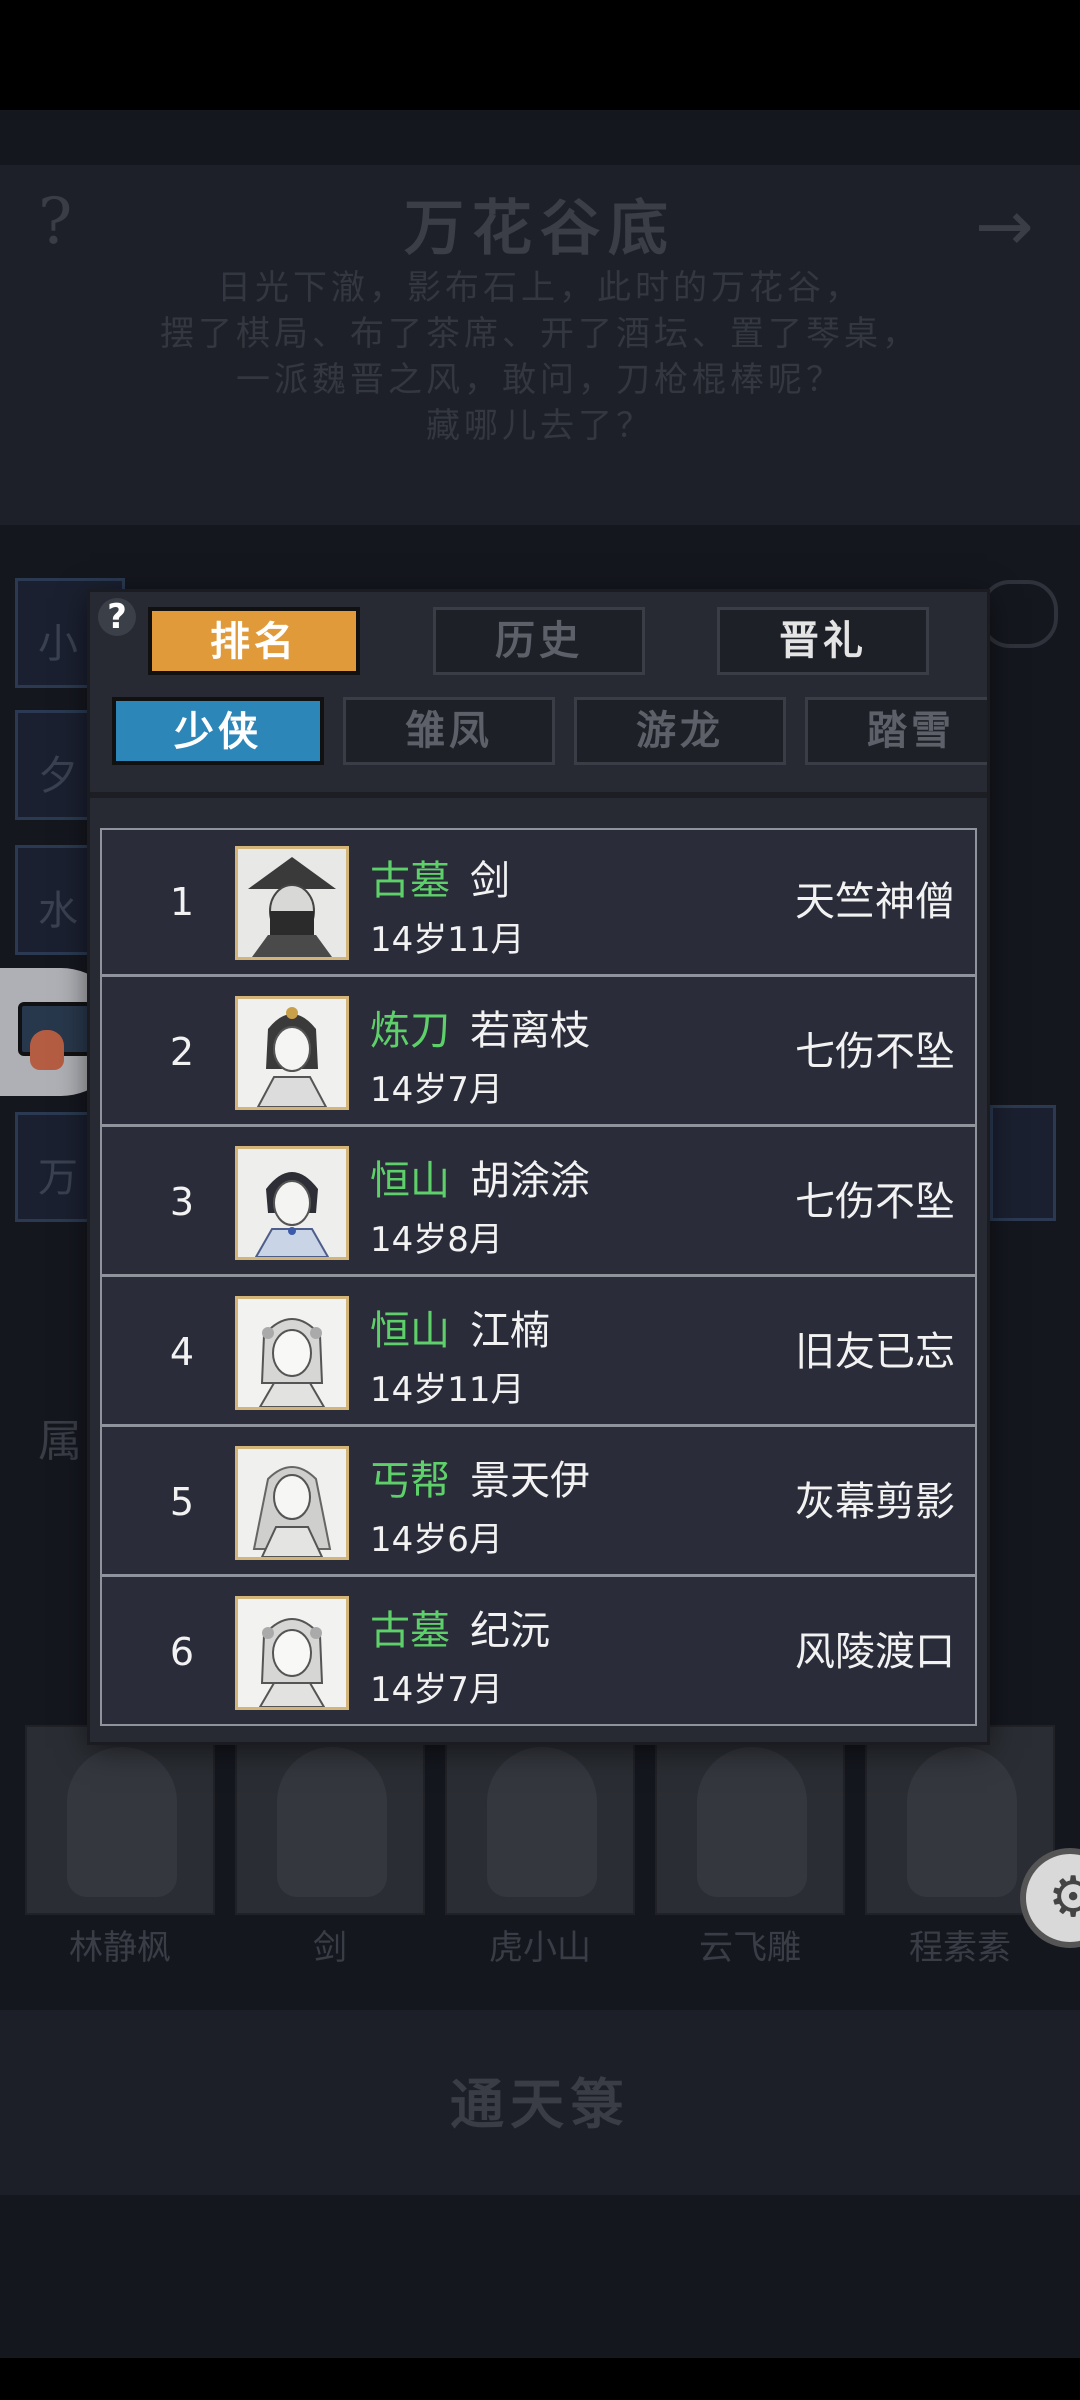  I want to click on player-name: 胡涂涂, so click(530, 1181).